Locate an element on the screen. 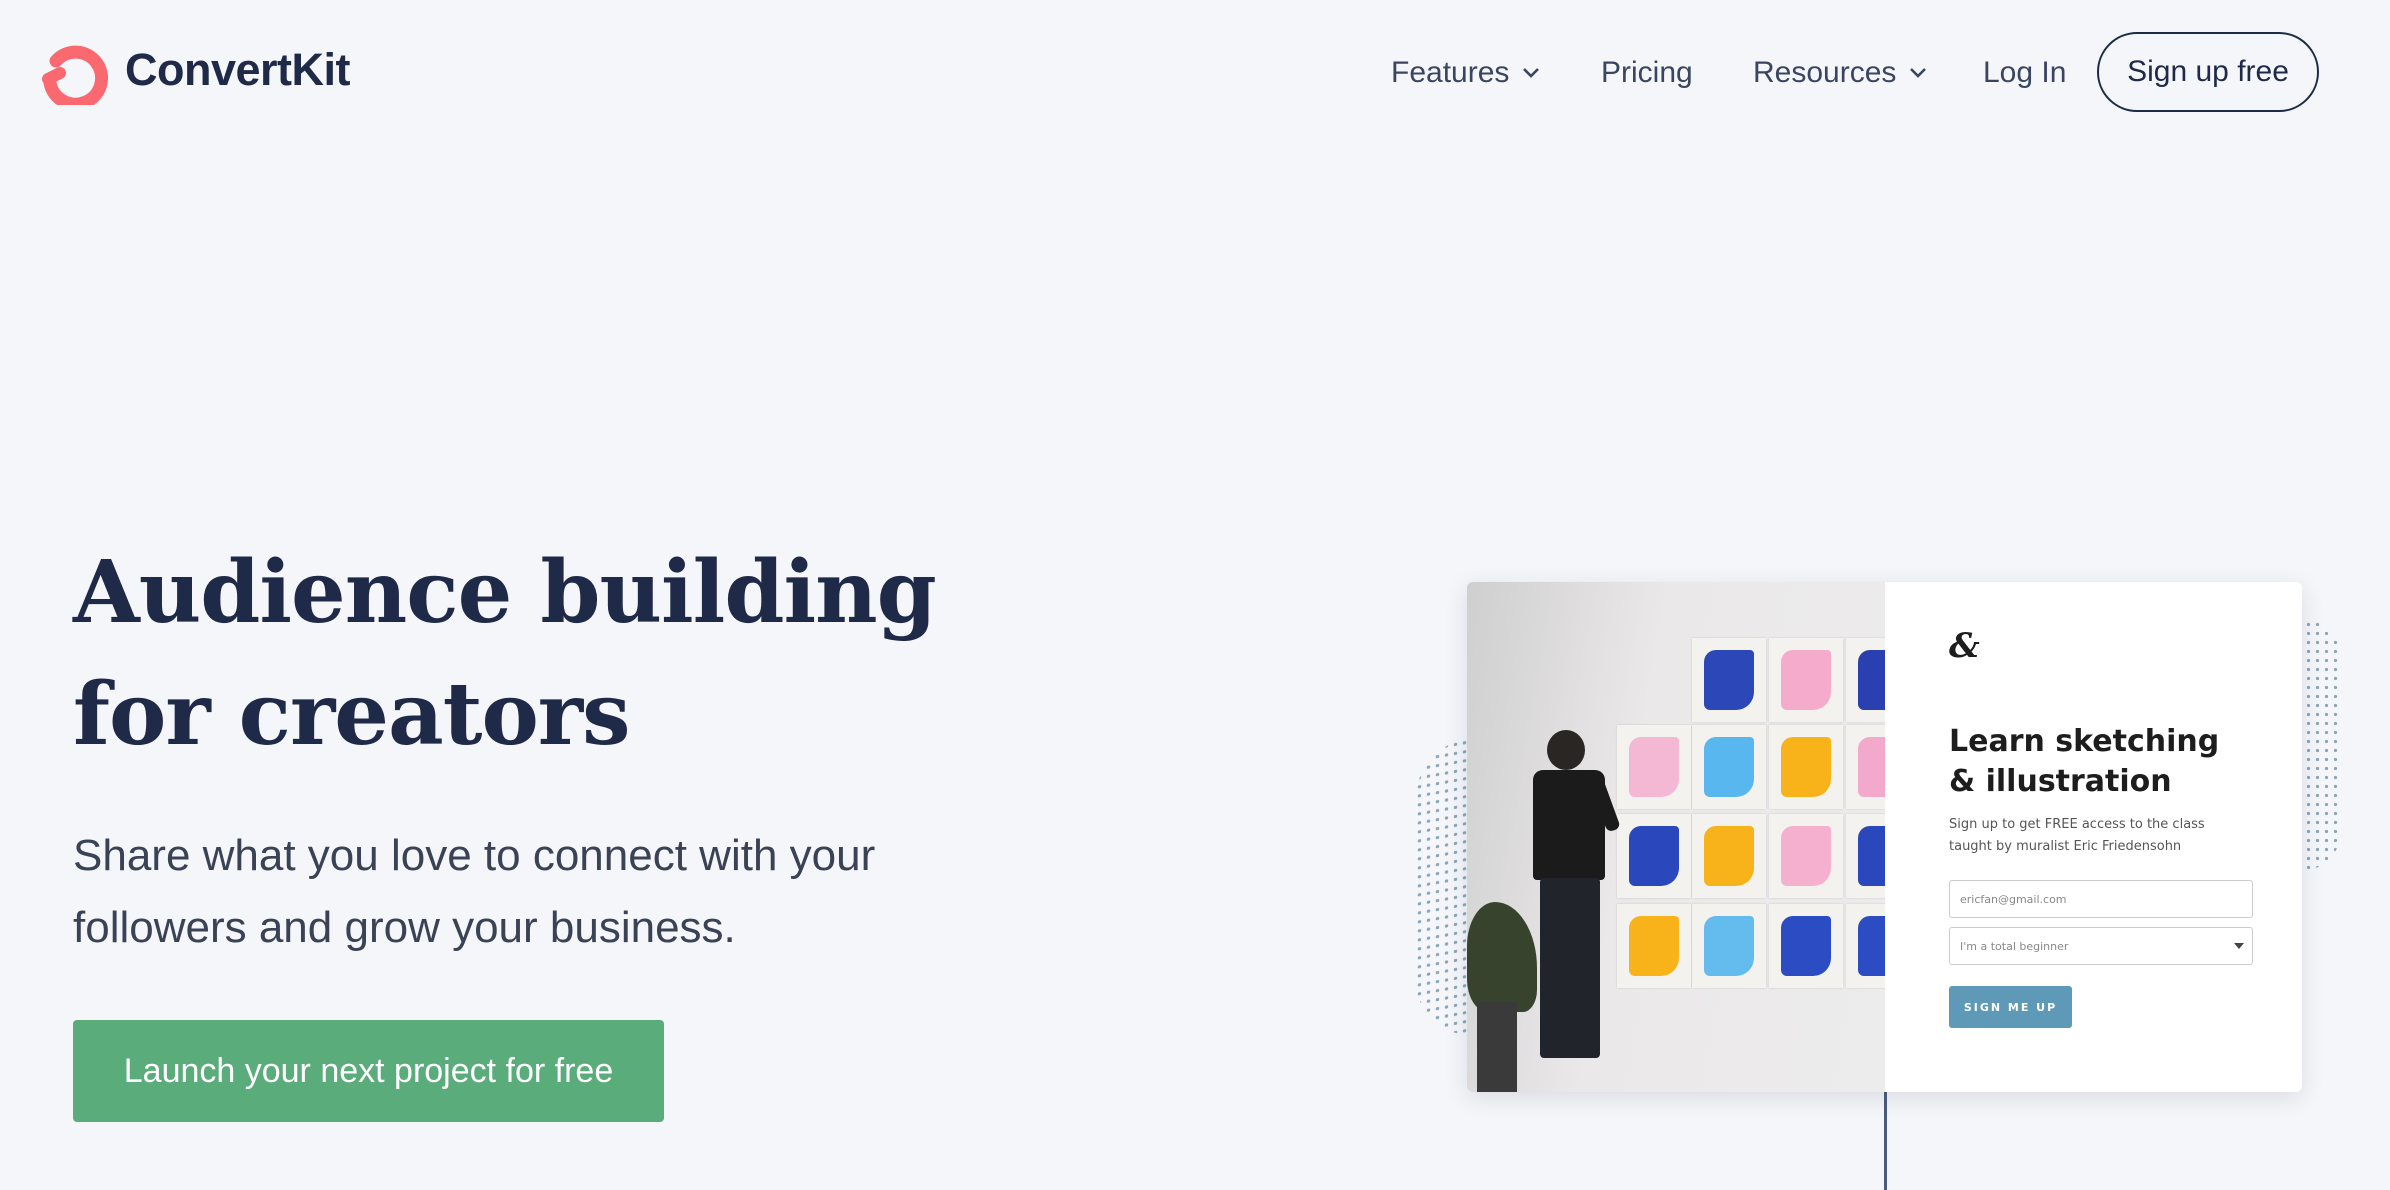 The height and width of the screenshot is (1190, 2390). caret-down-icon is located at coordinates (2239, 946).